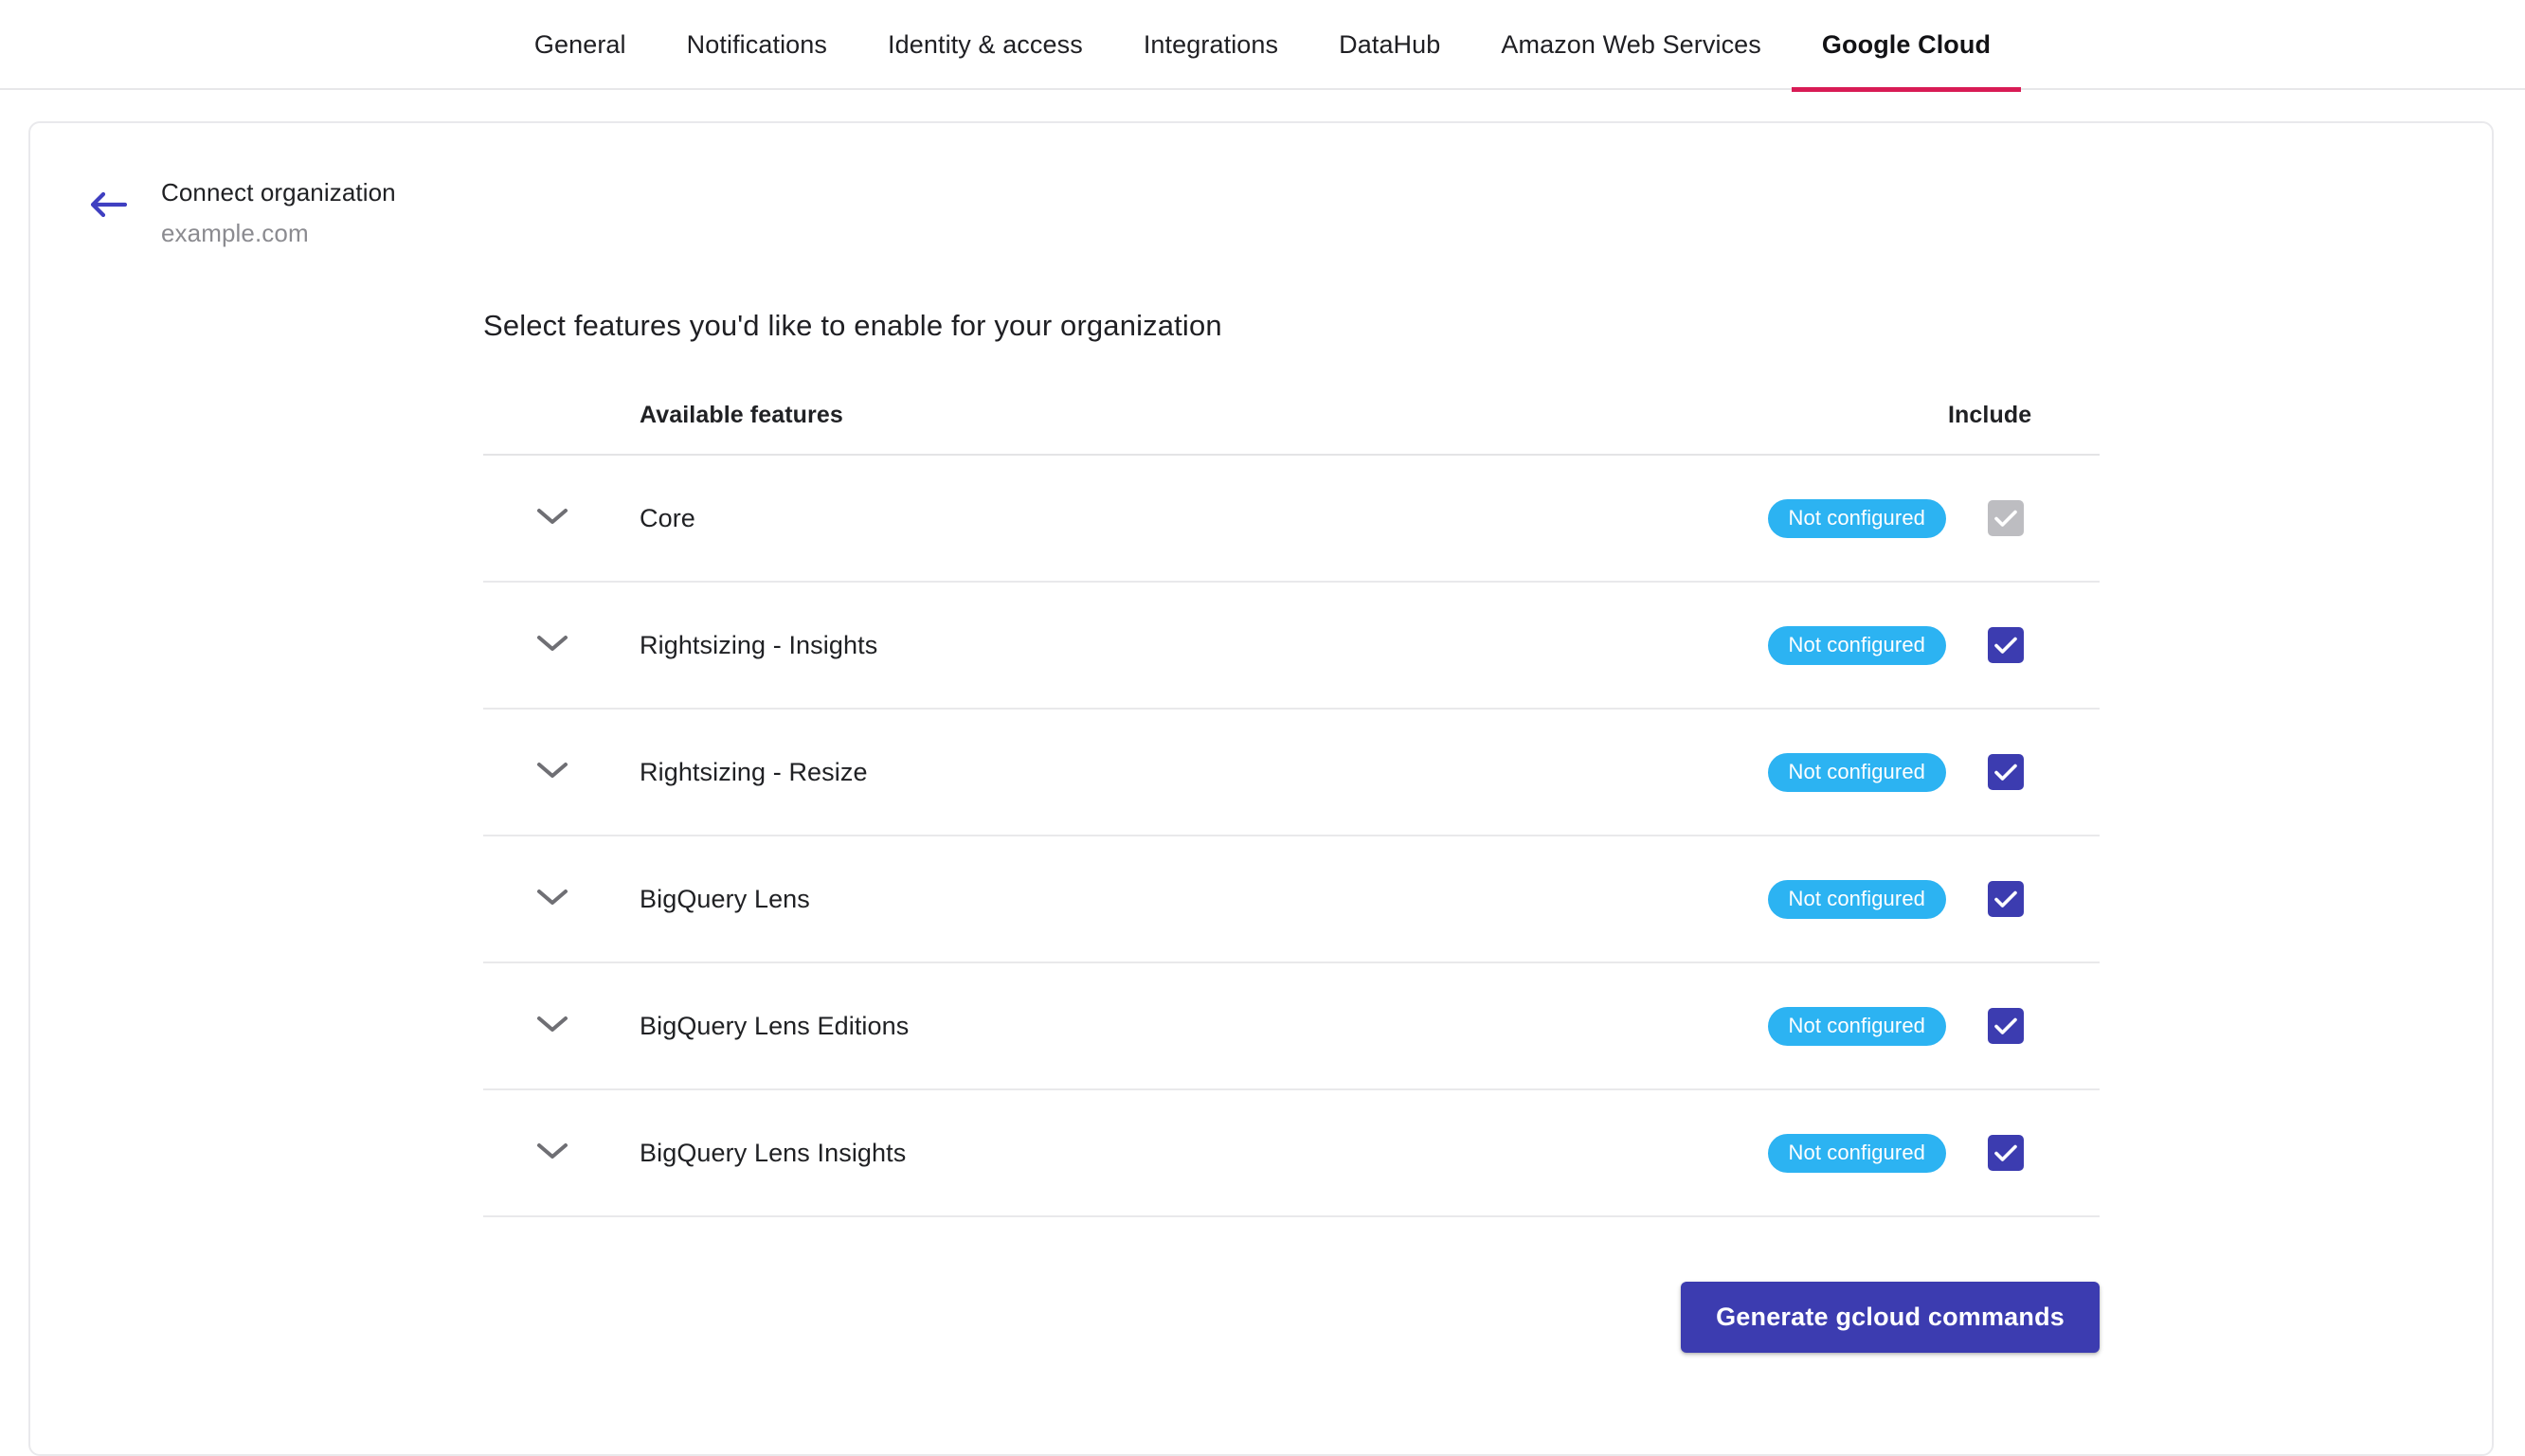 This screenshot has height=1456, width=2525. I want to click on table-header-row: Available features Include, so click(1291, 429).